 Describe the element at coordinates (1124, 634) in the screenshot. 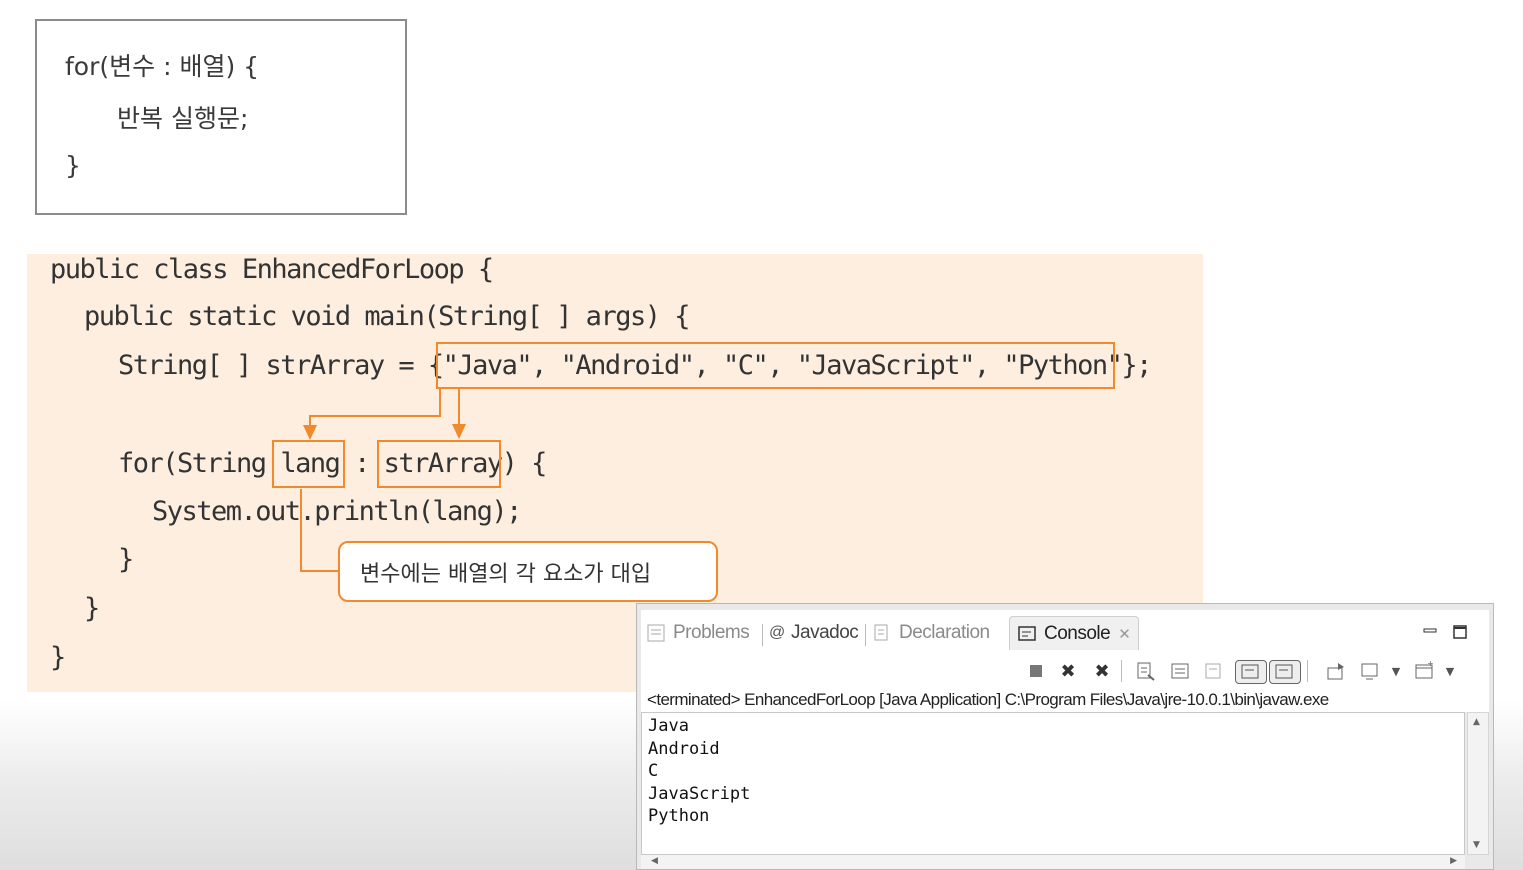

I see `close-tab-icon: ✕` at that location.